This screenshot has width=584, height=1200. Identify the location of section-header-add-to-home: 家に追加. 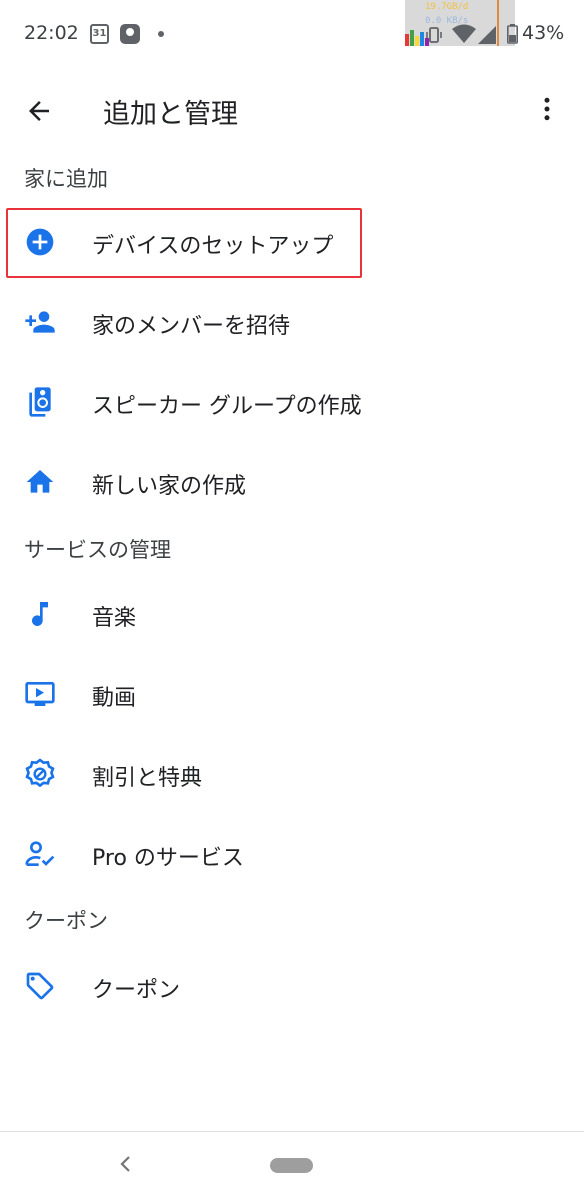
(66, 179).